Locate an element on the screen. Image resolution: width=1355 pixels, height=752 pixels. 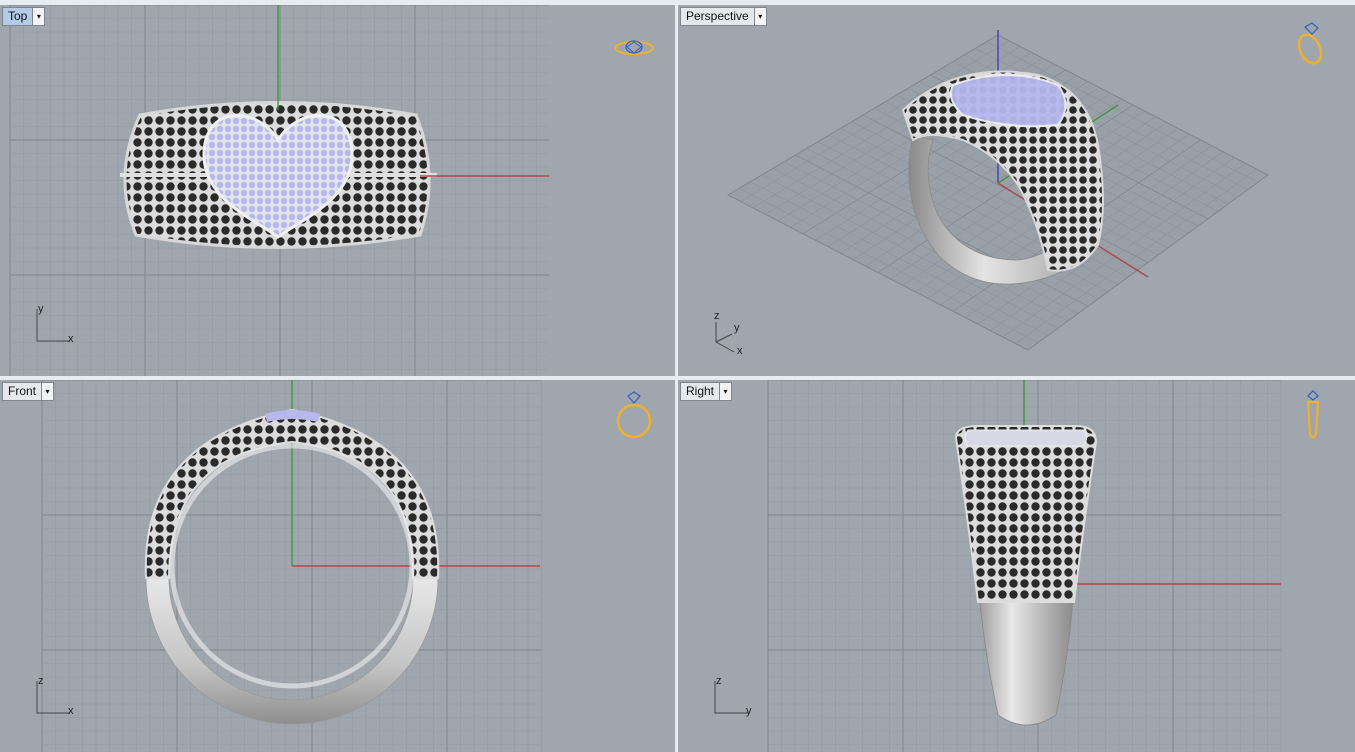
axis-gizmo: z y is located at coordinates (737, 698).